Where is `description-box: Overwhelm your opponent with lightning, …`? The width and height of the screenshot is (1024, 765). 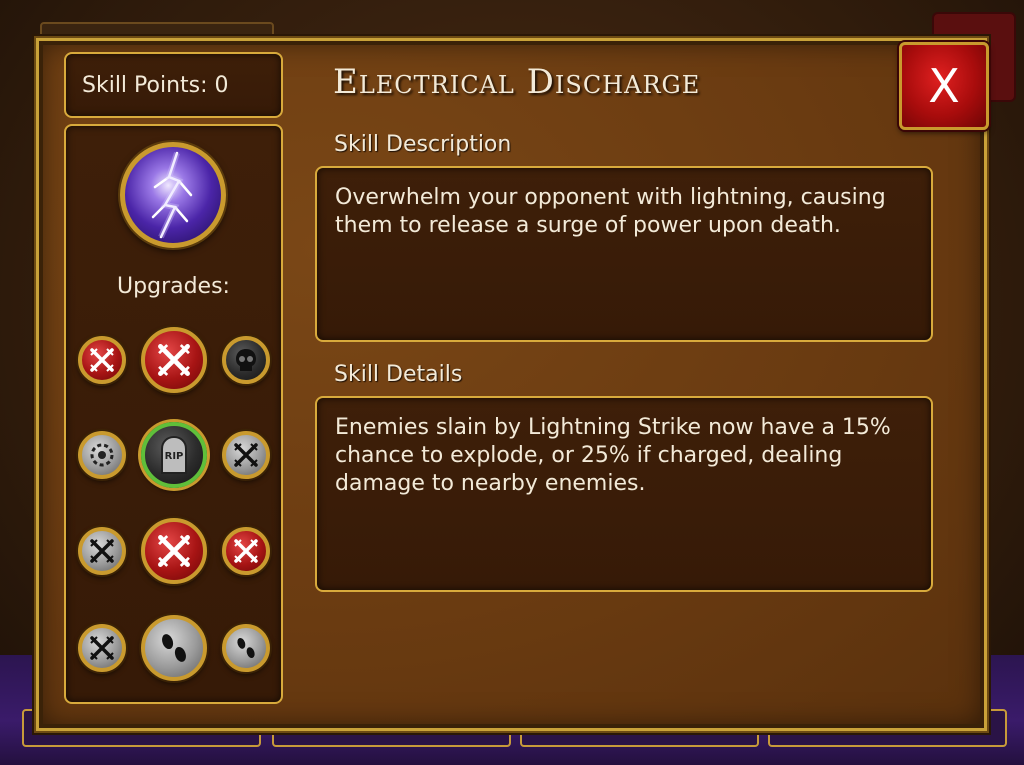 description-box: Overwhelm your opponent with lightning, … is located at coordinates (624, 254).